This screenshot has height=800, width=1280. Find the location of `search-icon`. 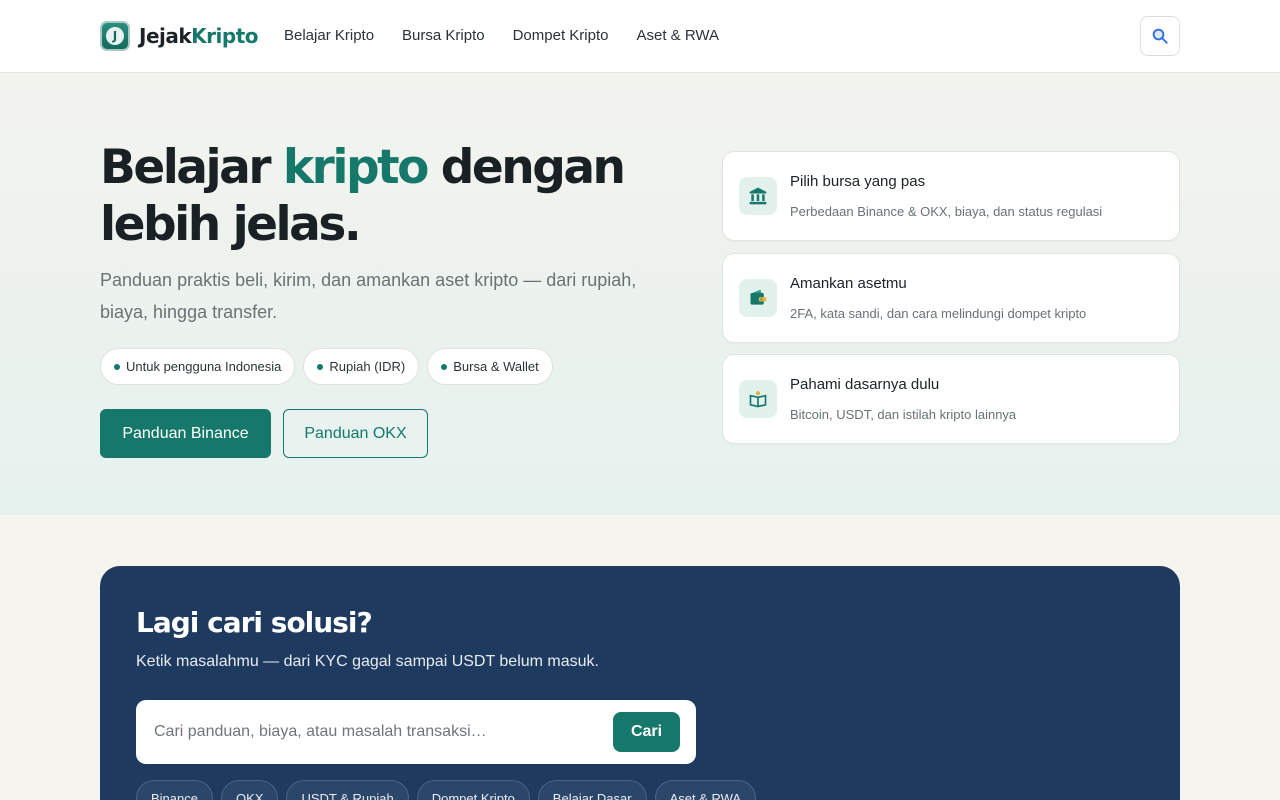

search-icon is located at coordinates (1160, 36).